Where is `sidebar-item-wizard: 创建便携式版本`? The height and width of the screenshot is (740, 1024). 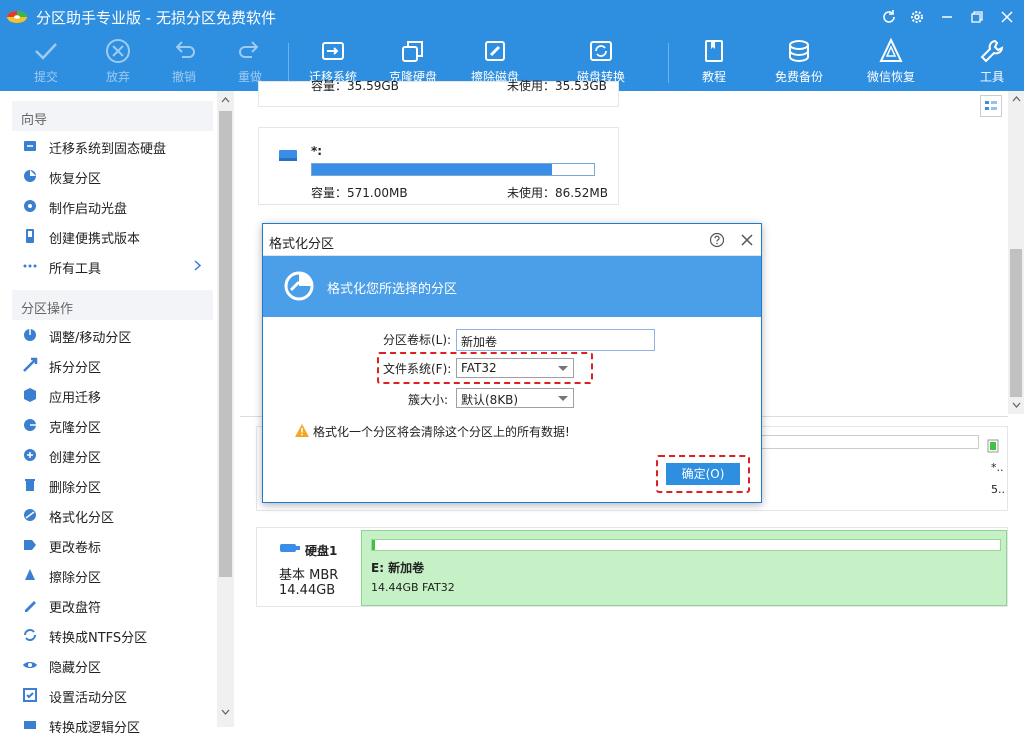 sidebar-item-wizard: 创建便携式版本 is located at coordinates (112, 236).